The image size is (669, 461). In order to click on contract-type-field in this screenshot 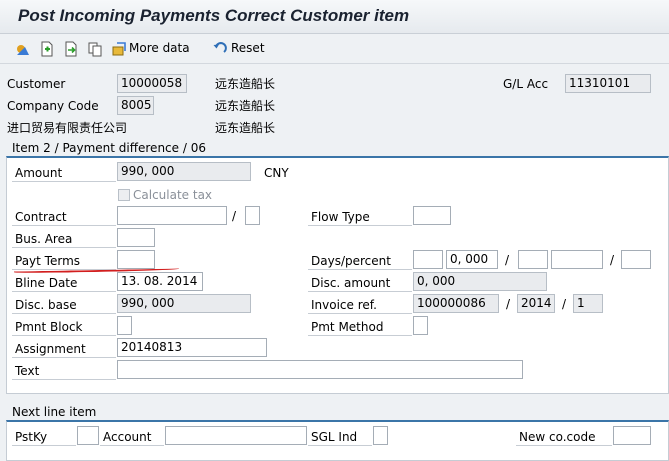, I will do `click(252, 215)`.